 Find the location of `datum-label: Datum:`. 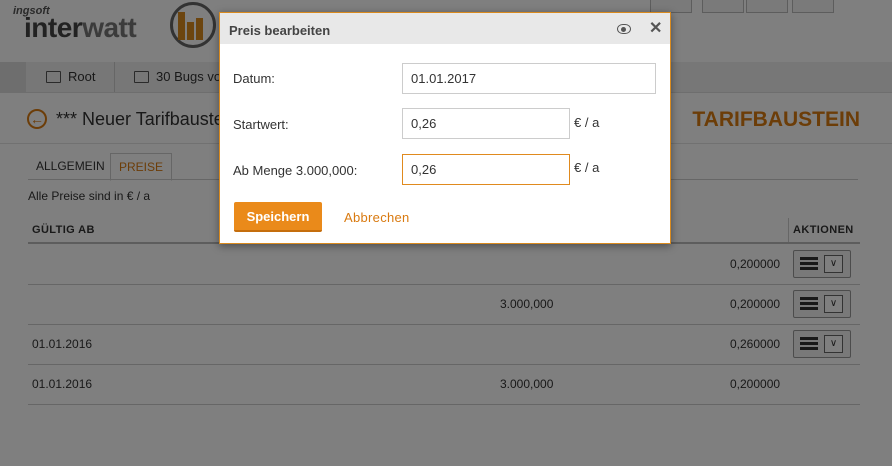

datum-label: Datum: is located at coordinates (254, 78).